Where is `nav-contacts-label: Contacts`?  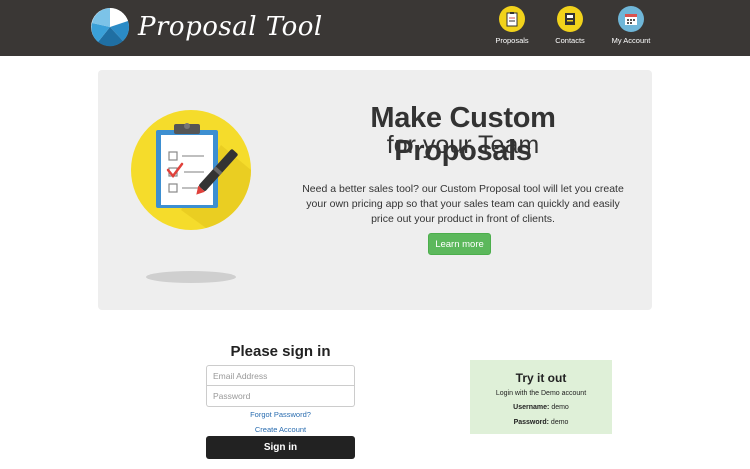 nav-contacts-label: Contacts is located at coordinates (570, 40).